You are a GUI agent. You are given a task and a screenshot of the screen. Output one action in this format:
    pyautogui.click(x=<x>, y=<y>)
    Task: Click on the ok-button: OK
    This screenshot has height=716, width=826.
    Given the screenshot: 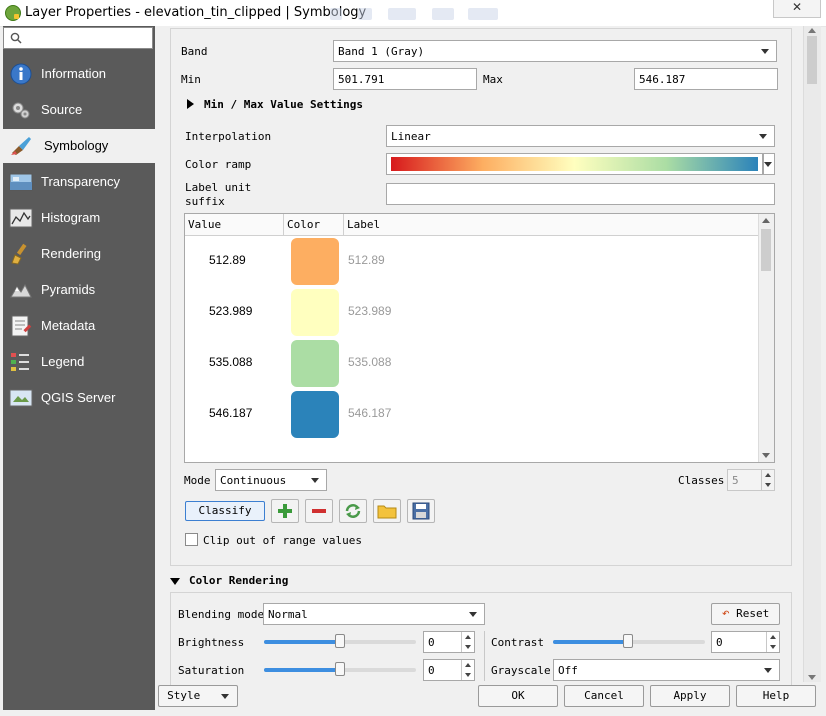 What is the action you would take?
    pyautogui.click(x=518, y=696)
    